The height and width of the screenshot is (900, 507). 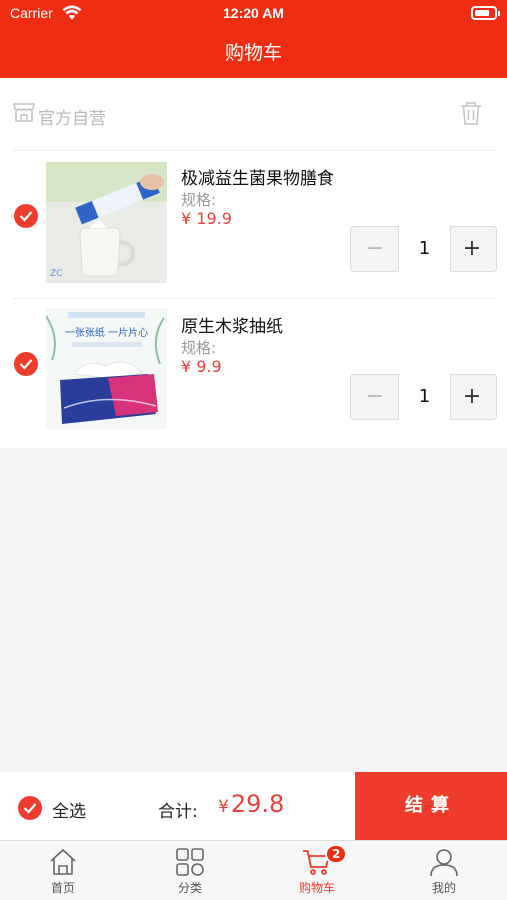 What do you see at coordinates (24, 112) in the screenshot?
I see `store-icon` at bounding box center [24, 112].